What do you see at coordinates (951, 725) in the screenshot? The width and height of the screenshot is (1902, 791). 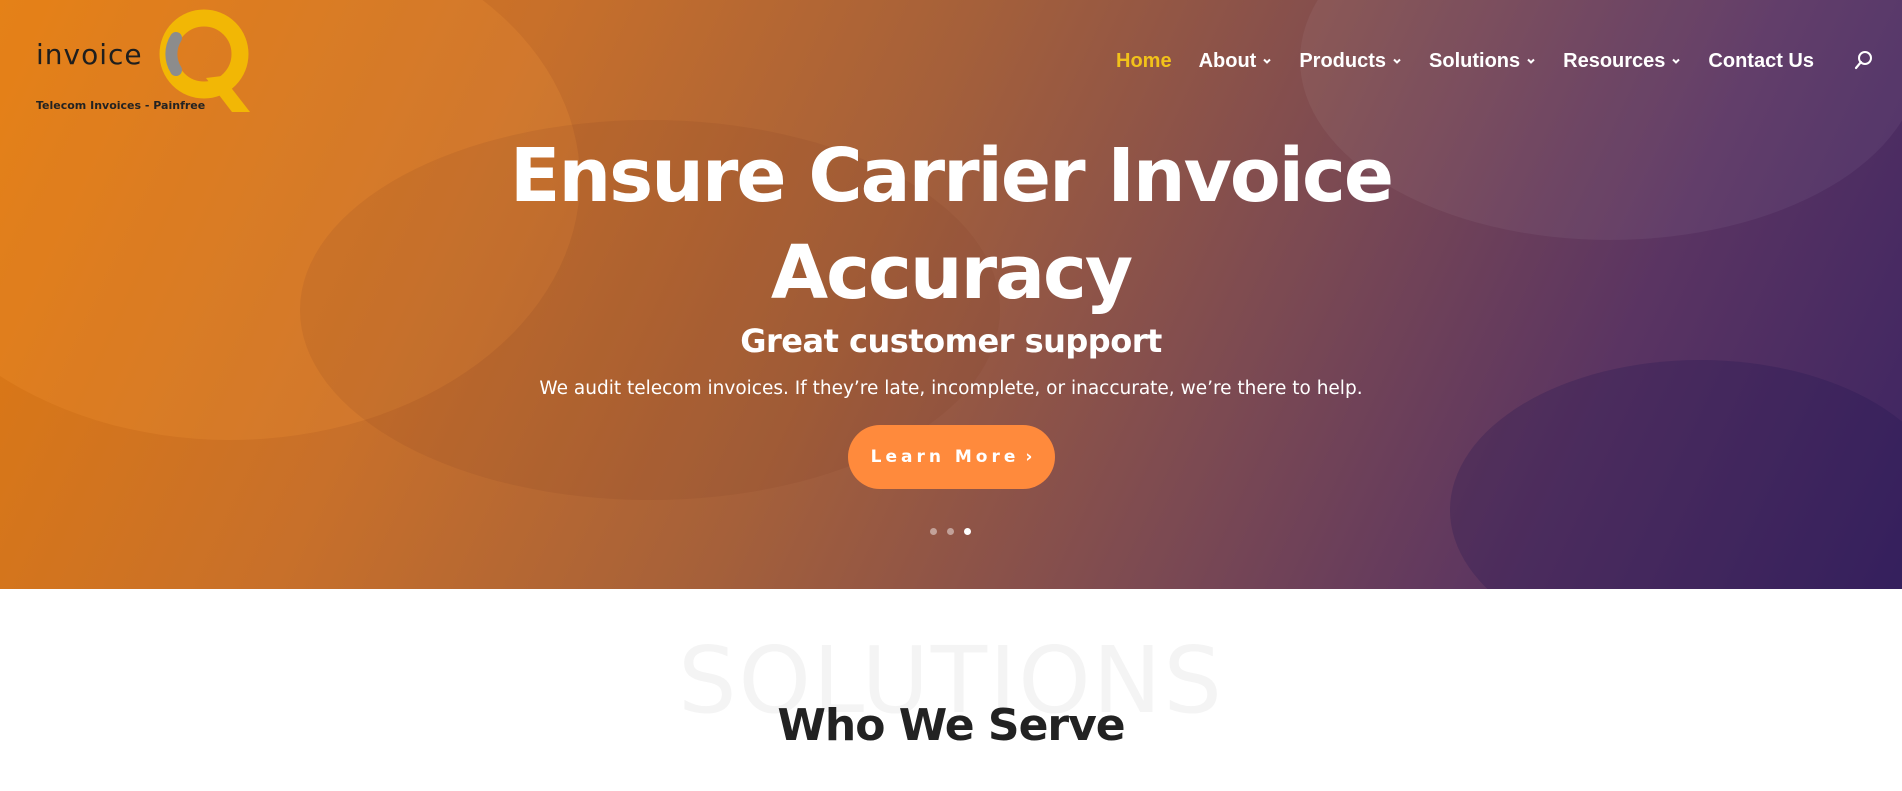 I see `section-title: Who We Serve` at bounding box center [951, 725].